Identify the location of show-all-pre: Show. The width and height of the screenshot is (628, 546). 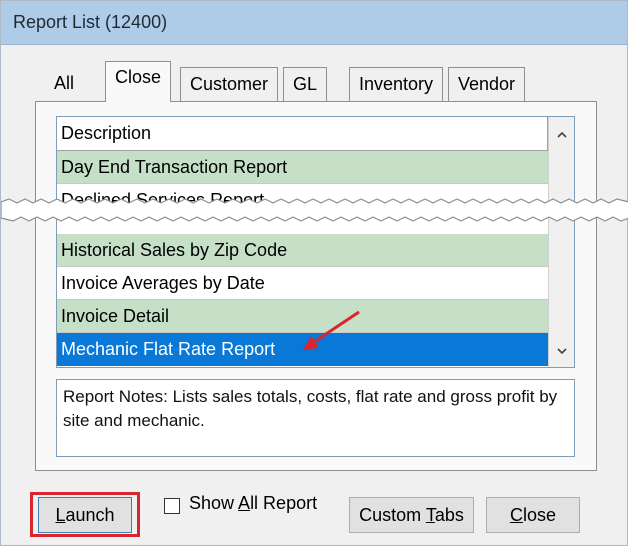
(214, 503).